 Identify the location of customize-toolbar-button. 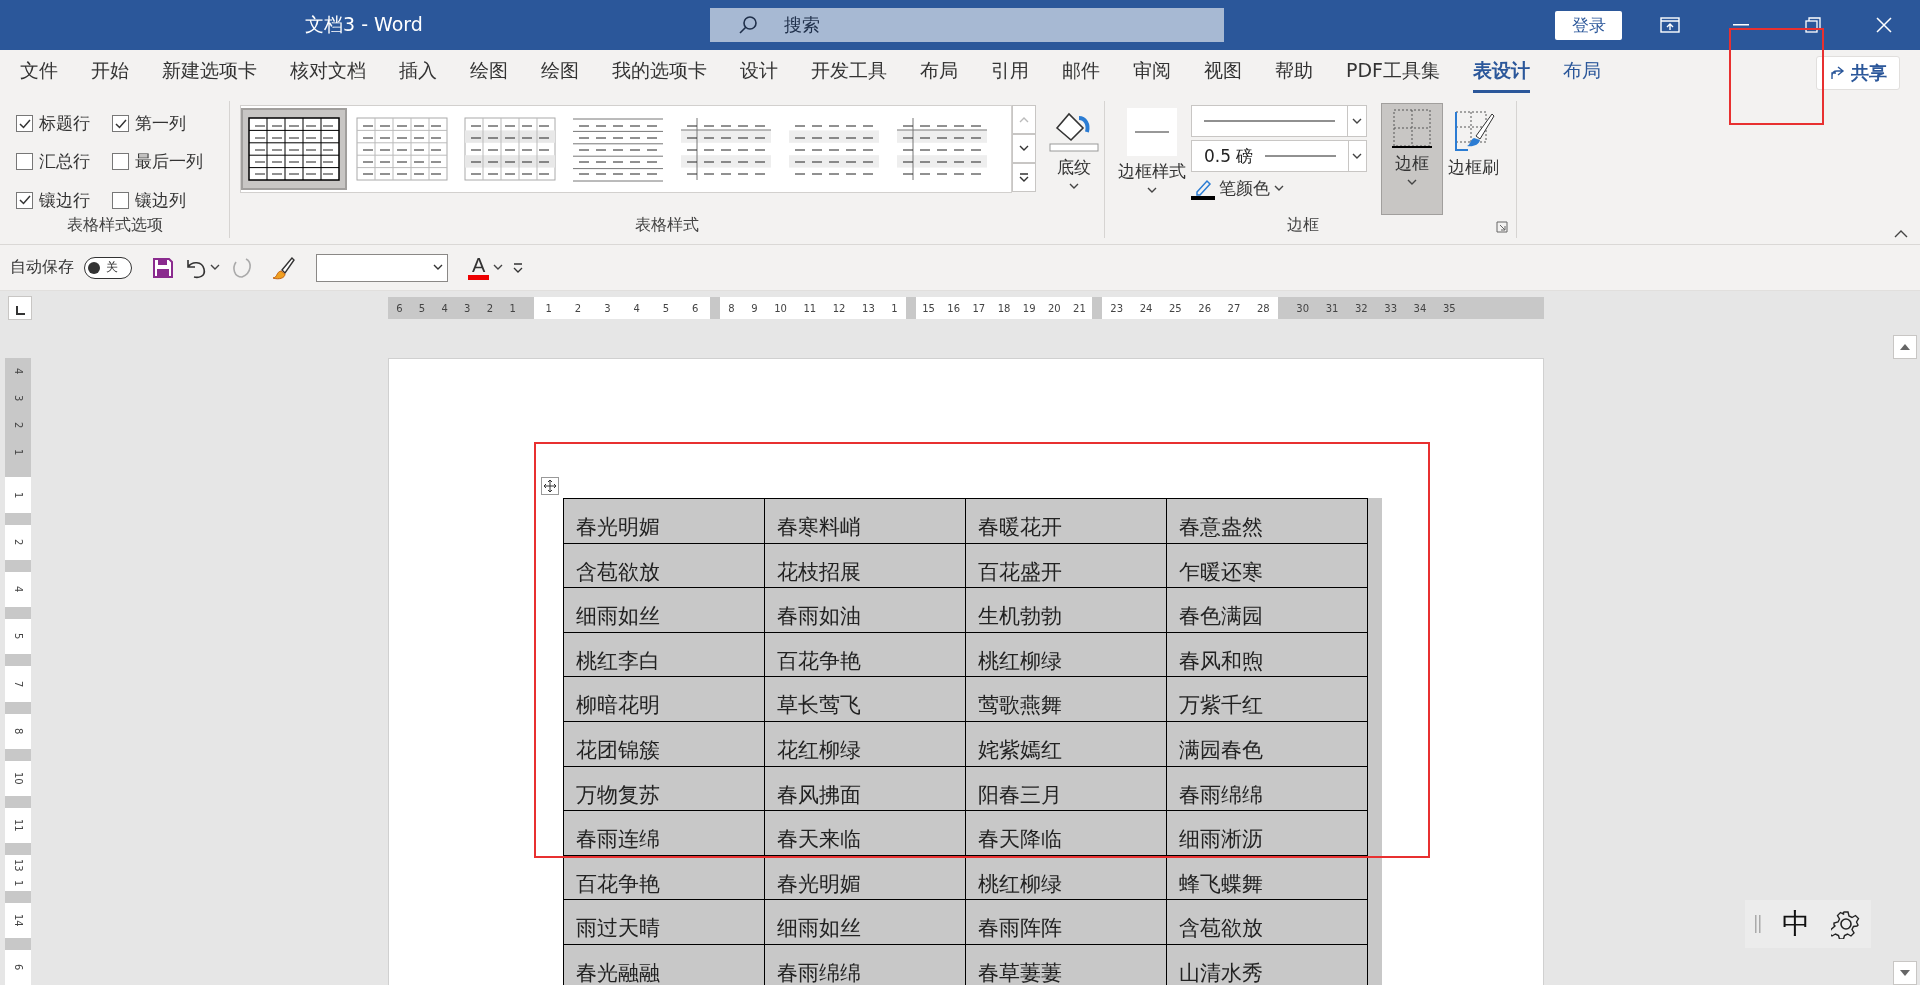
(518, 267).